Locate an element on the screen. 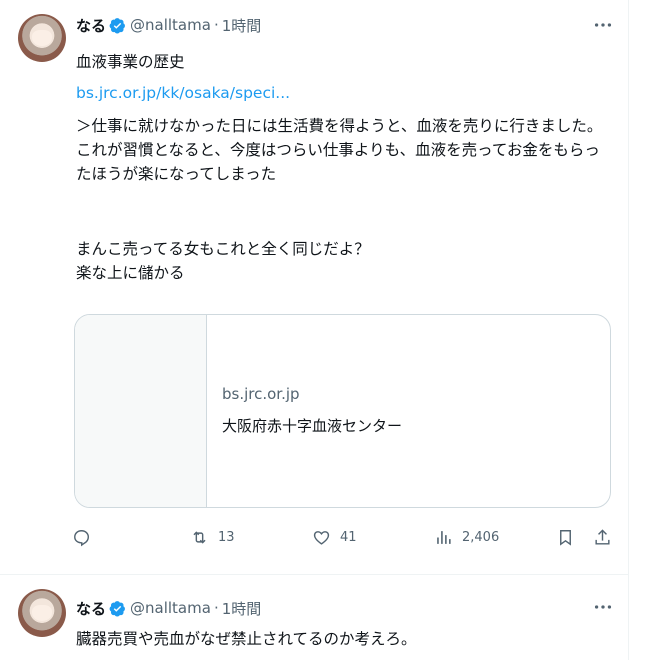 This screenshot has width=660, height=660. like-button: 41 is located at coordinates (334, 537).